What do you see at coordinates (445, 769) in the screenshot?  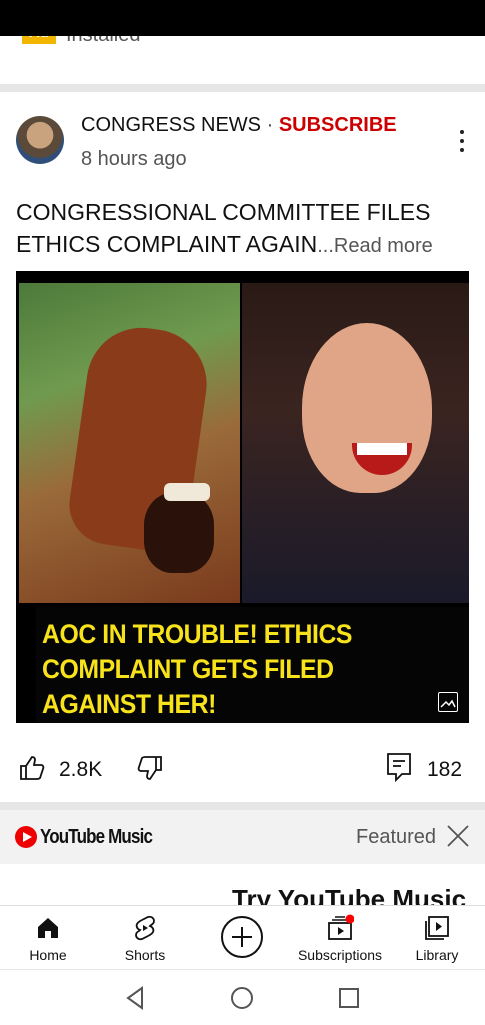 I see `comment-count: 182` at bounding box center [445, 769].